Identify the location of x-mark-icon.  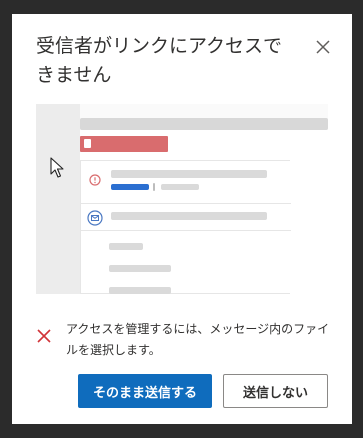
(44, 336).